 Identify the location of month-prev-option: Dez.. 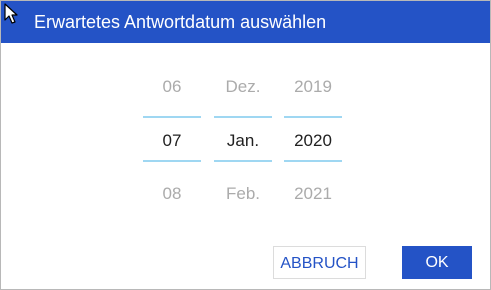
(243, 87).